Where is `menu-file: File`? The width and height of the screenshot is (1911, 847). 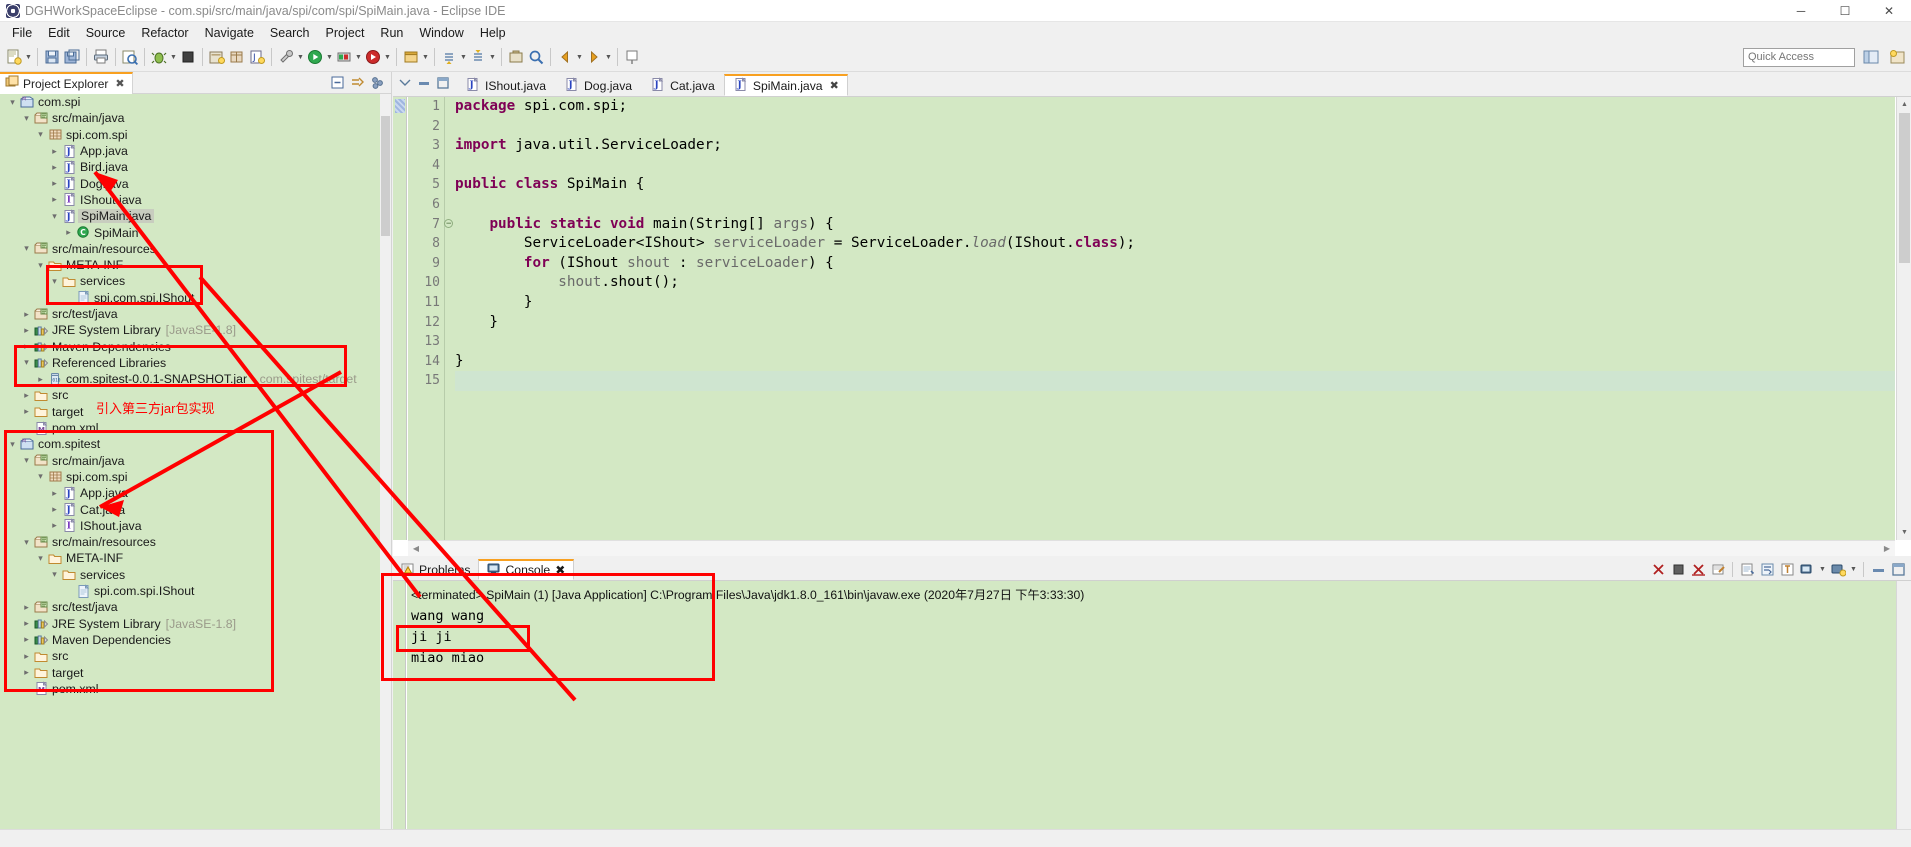
menu-file: File is located at coordinates (22, 33).